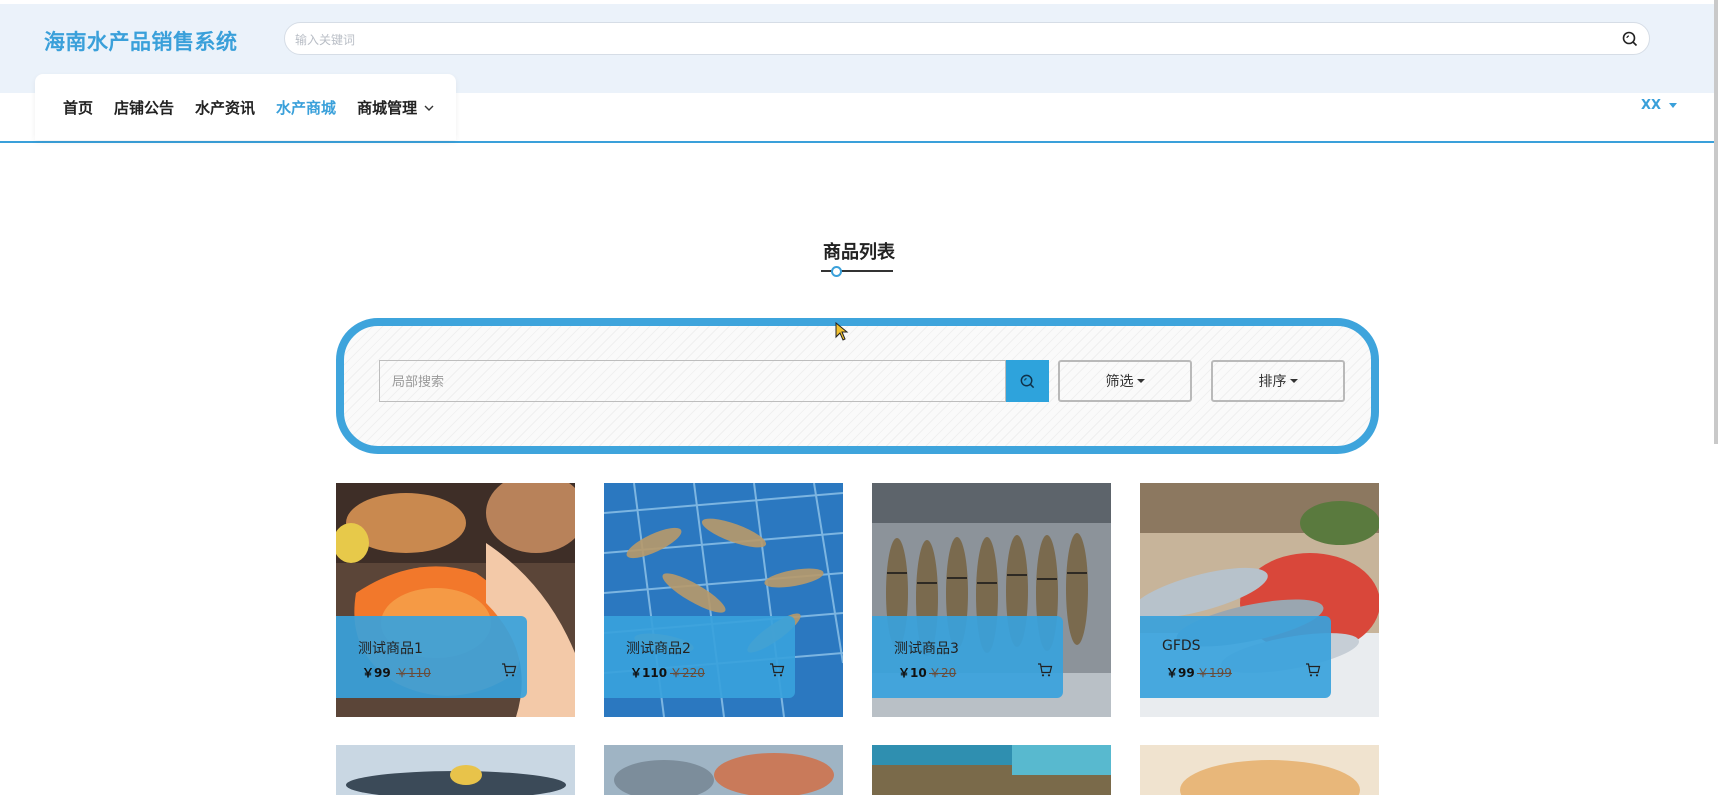  I want to click on product-original-price: ￥220, so click(687, 673).